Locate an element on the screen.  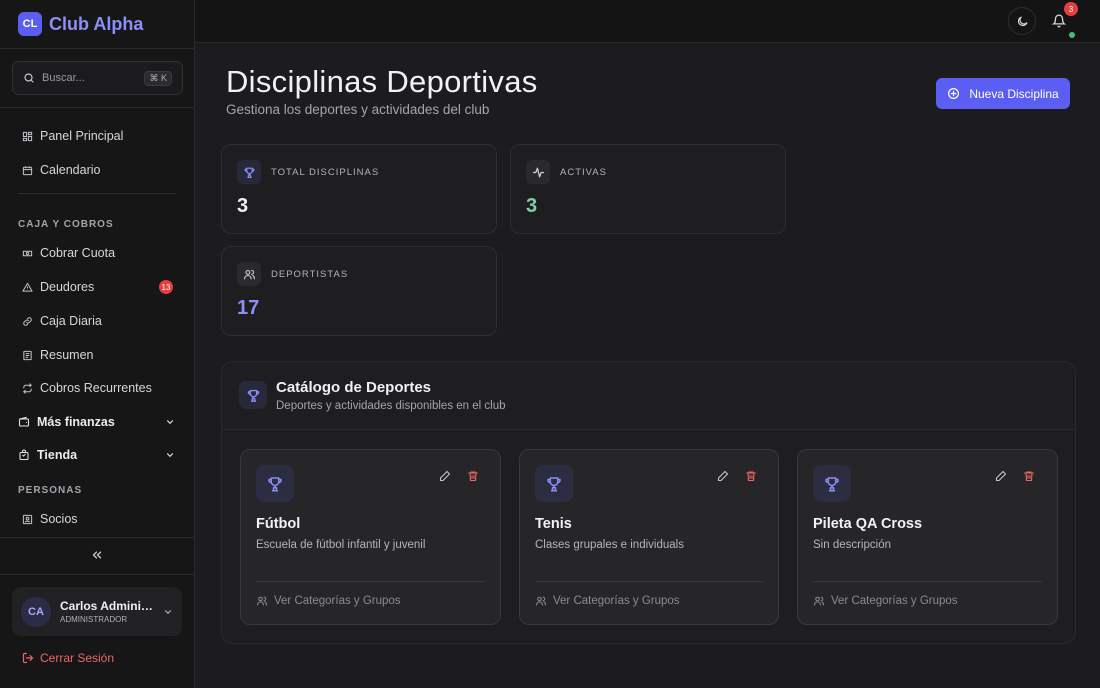
sidebar-group-mas-finanzas: Más finanzas is located at coordinates (97, 422).